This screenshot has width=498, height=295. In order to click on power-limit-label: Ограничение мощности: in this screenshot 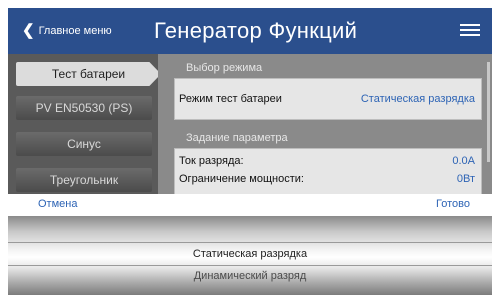, I will do `click(241, 179)`.